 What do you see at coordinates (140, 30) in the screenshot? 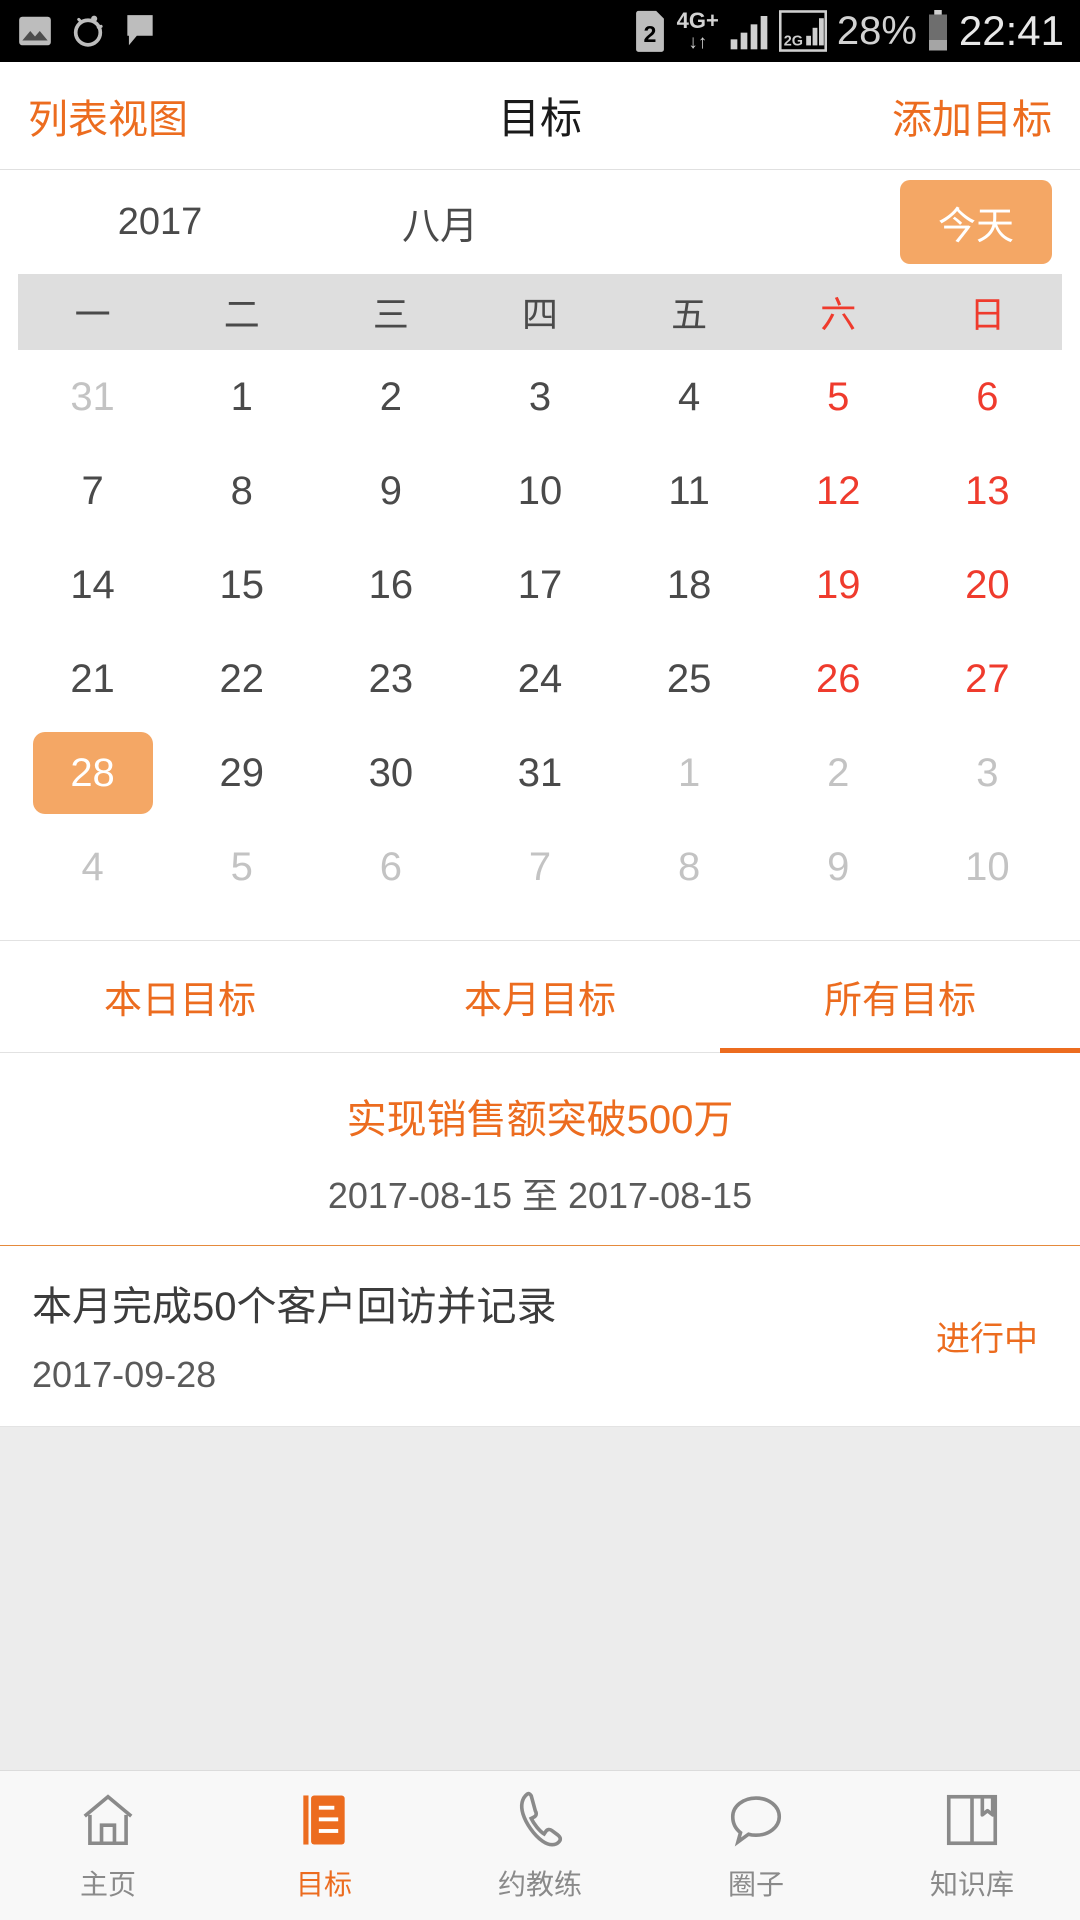
I see `message-icon` at bounding box center [140, 30].